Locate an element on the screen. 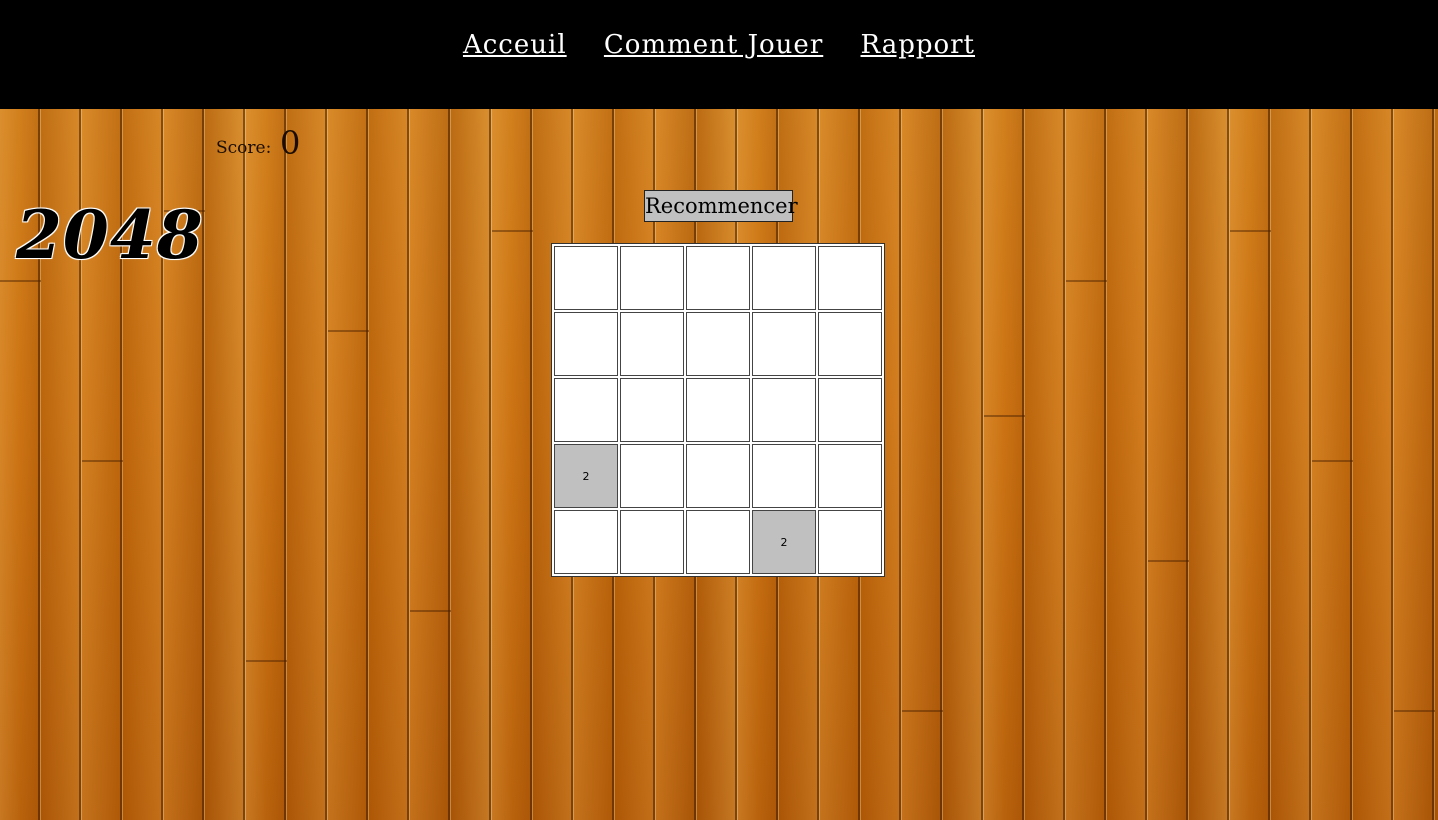  game-board: 22 is located at coordinates (718, 410).